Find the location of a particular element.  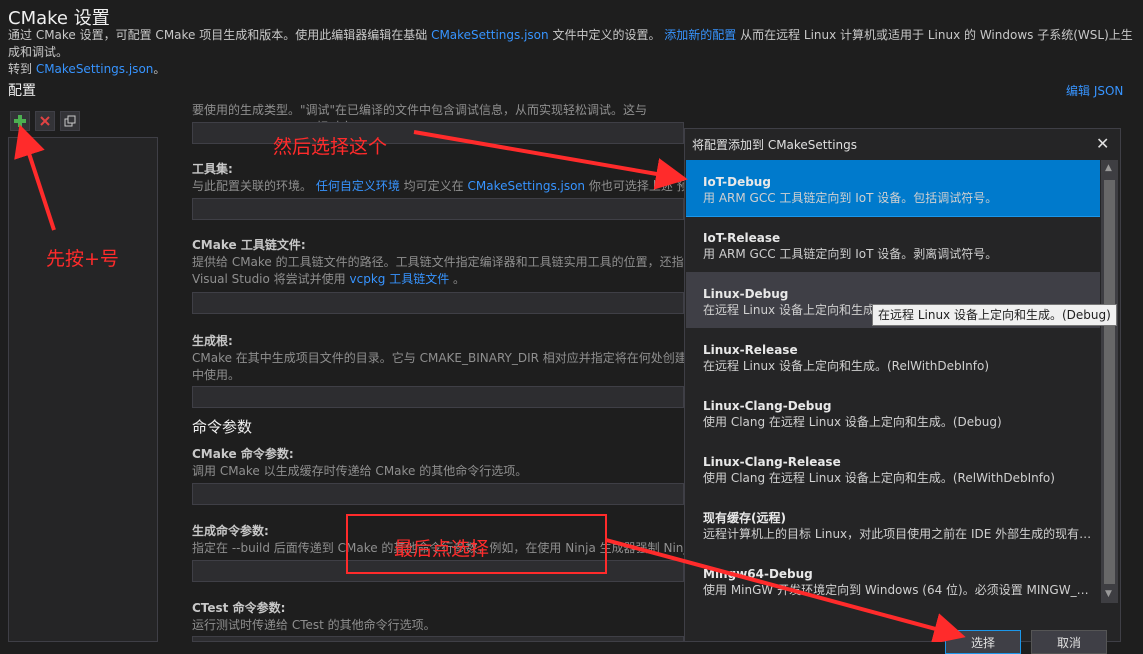

x-icon is located at coordinates (45, 121).